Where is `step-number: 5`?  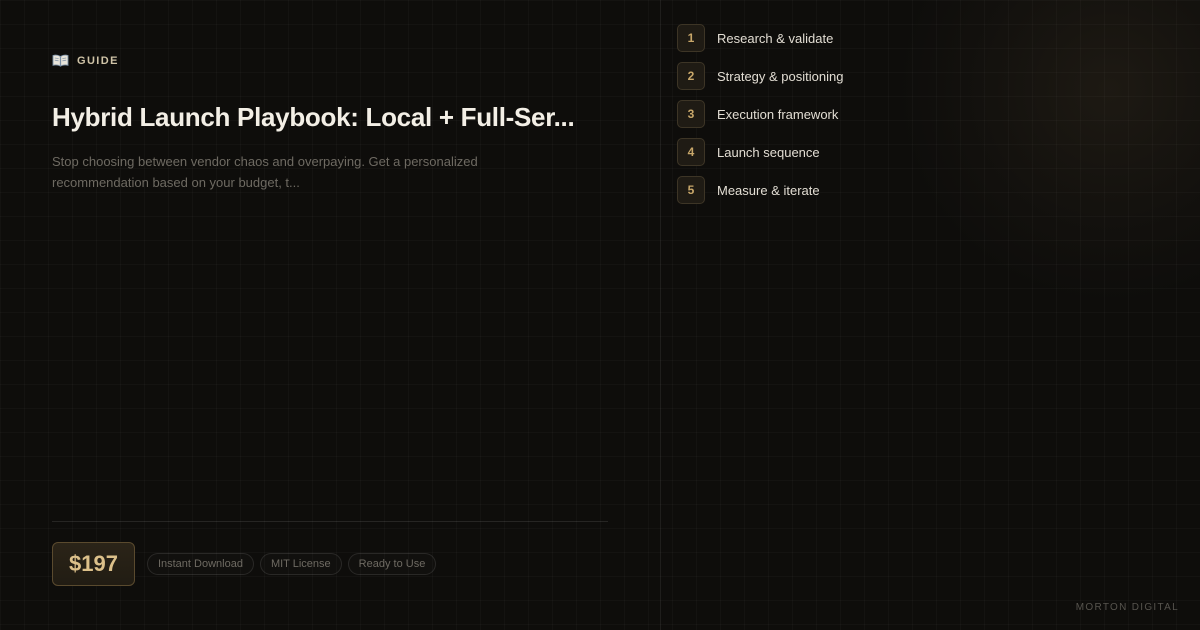 step-number: 5 is located at coordinates (691, 190).